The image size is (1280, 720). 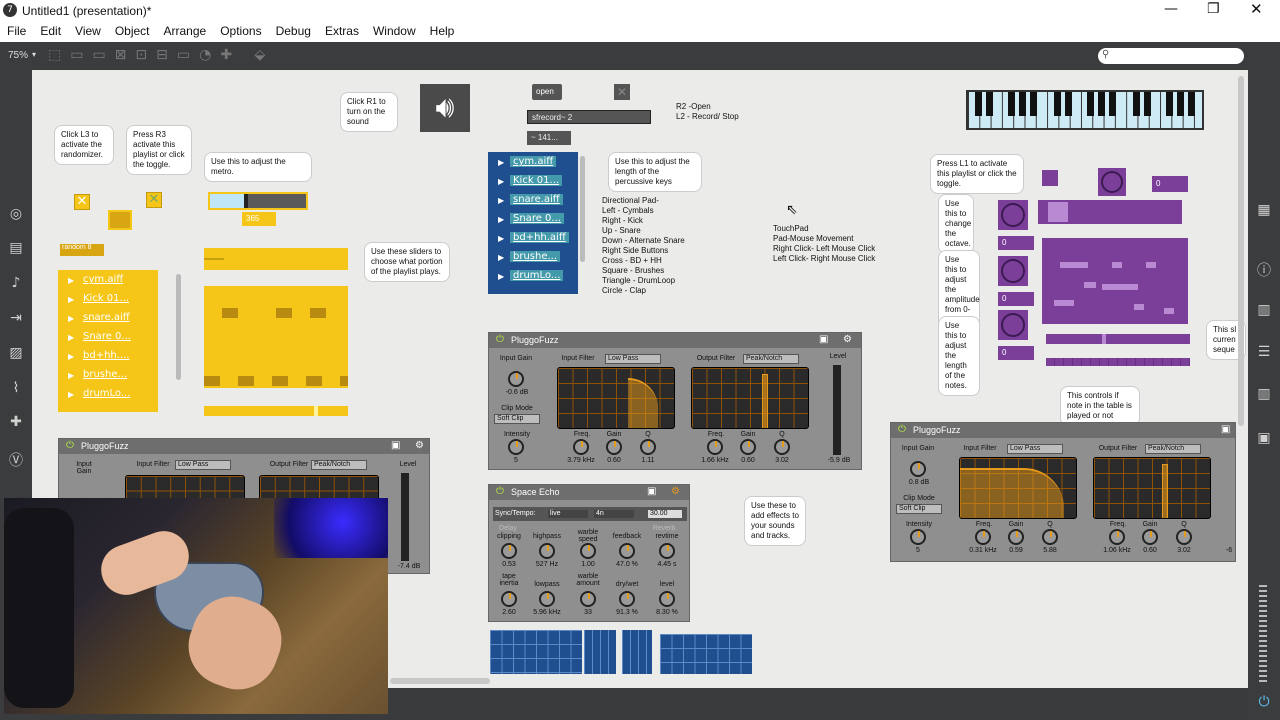 What do you see at coordinates (259, 219) in the screenshot?
I see `metro-number: 365` at bounding box center [259, 219].